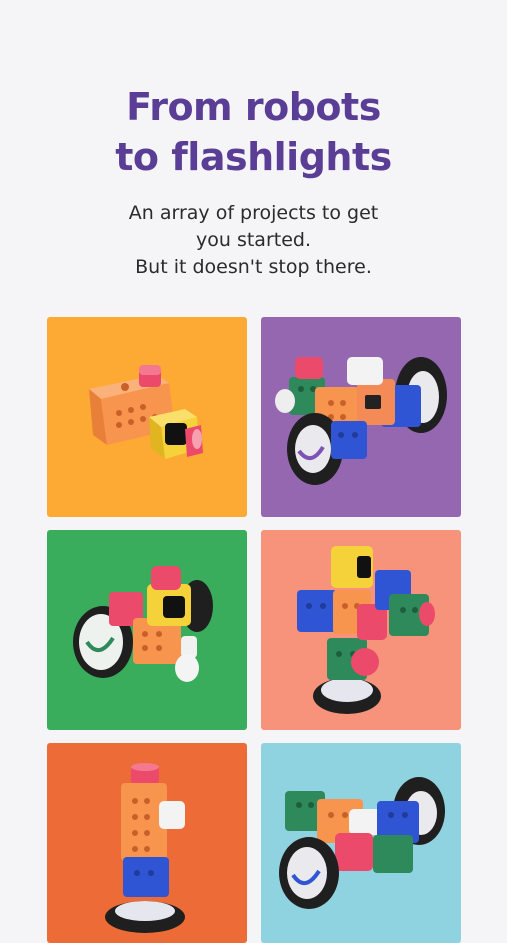 This screenshot has height=943, width=507. I want to click on flashlight-robot-image, so click(147, 417).